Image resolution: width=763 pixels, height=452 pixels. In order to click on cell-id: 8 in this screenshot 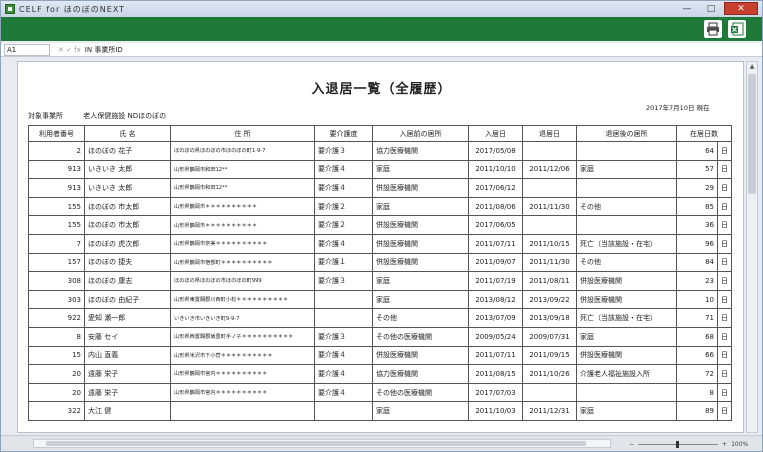, I will do `click(56, 336)`.